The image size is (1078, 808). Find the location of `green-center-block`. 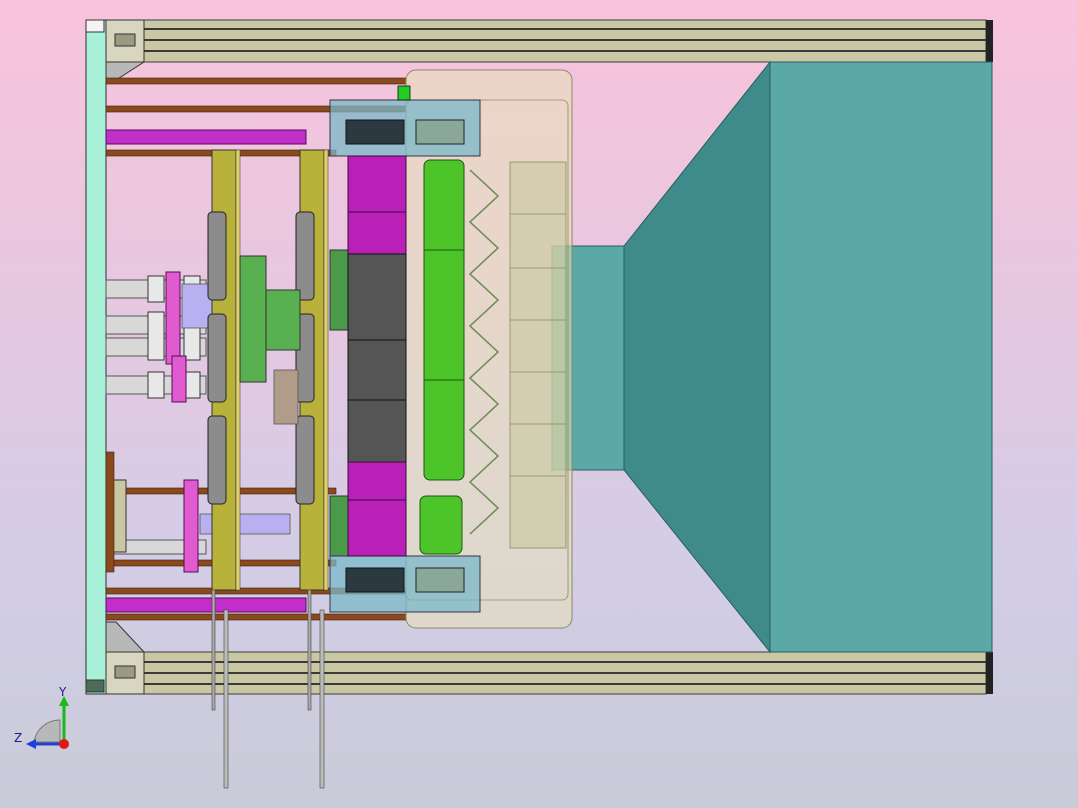

green-center-block is located at coordinates (294, 403).